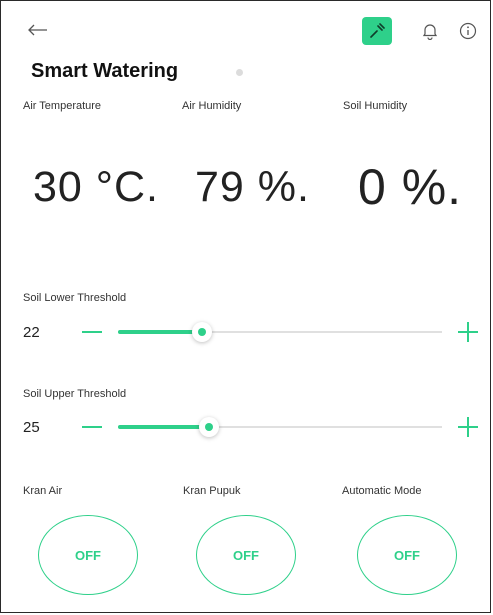  I want to click on wrench-icon, so click(377, 30).